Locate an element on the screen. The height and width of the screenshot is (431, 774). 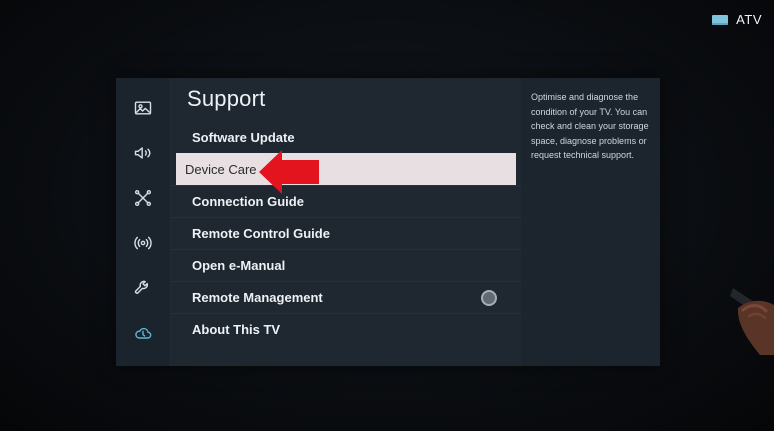
menu-item-open-e-manual: Open e-Manual is located at coordinates (346, 265).